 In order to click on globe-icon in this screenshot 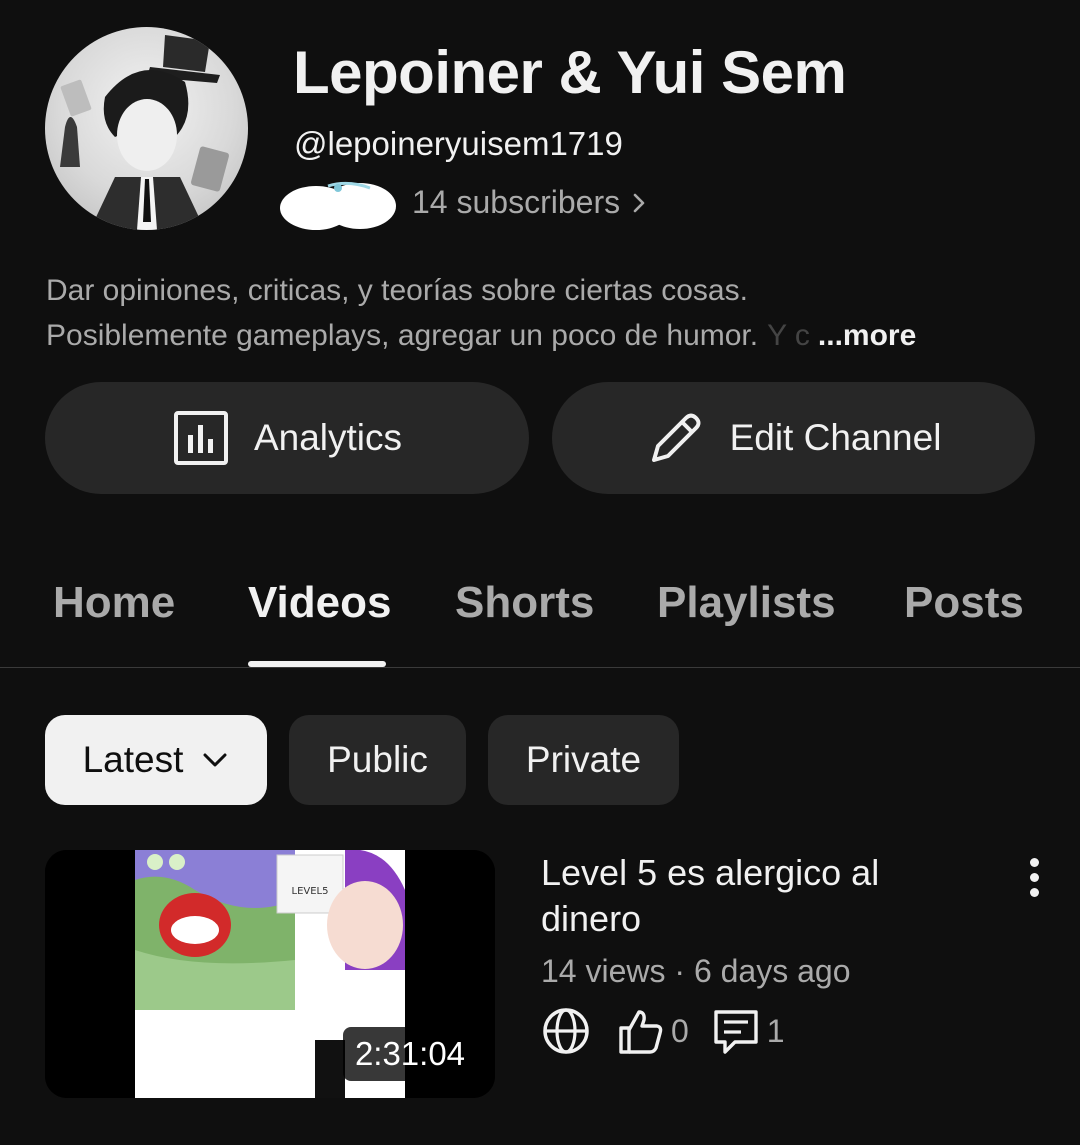, I will do `click(566, 1031)`.